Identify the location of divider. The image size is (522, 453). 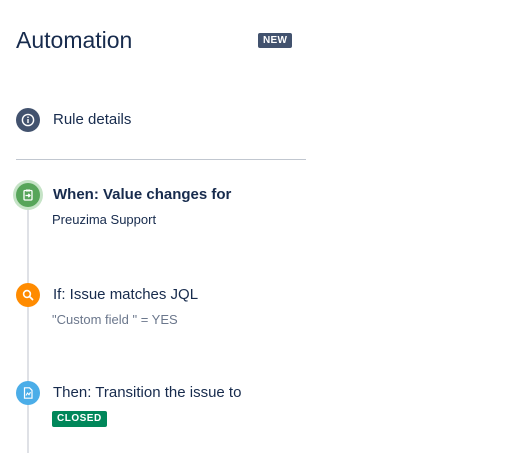
(161, 159).